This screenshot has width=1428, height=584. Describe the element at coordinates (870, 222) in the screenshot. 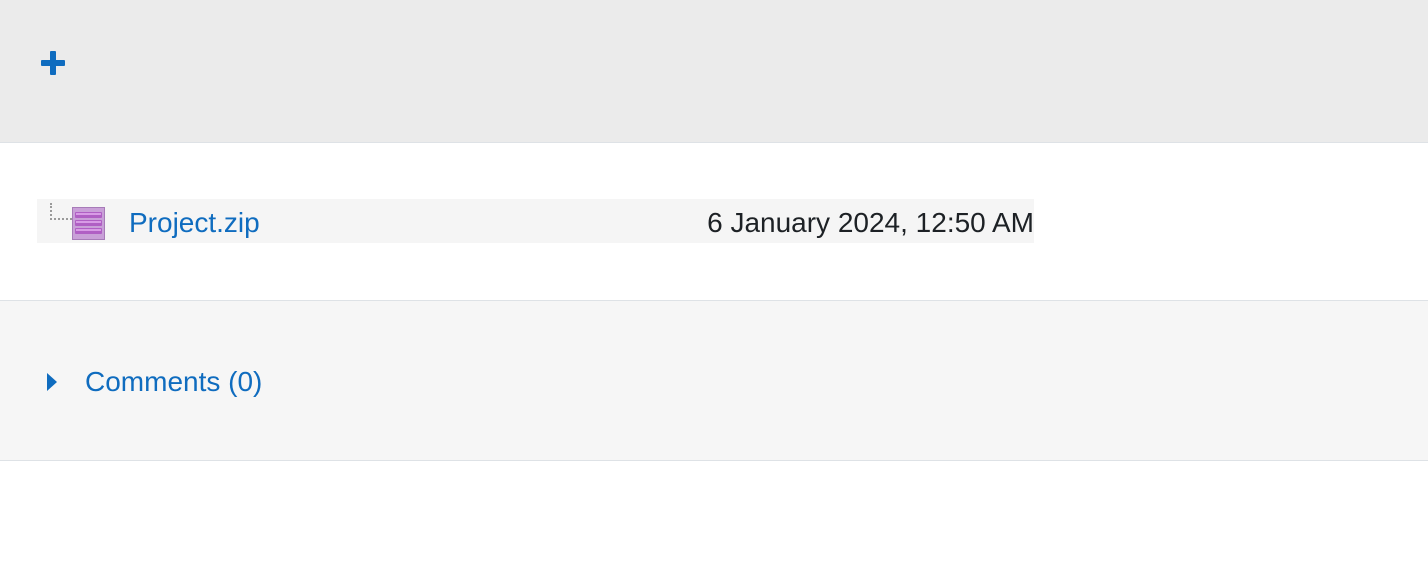

I see `file-date: 6 January 2024, 12:50 AM` at that location.